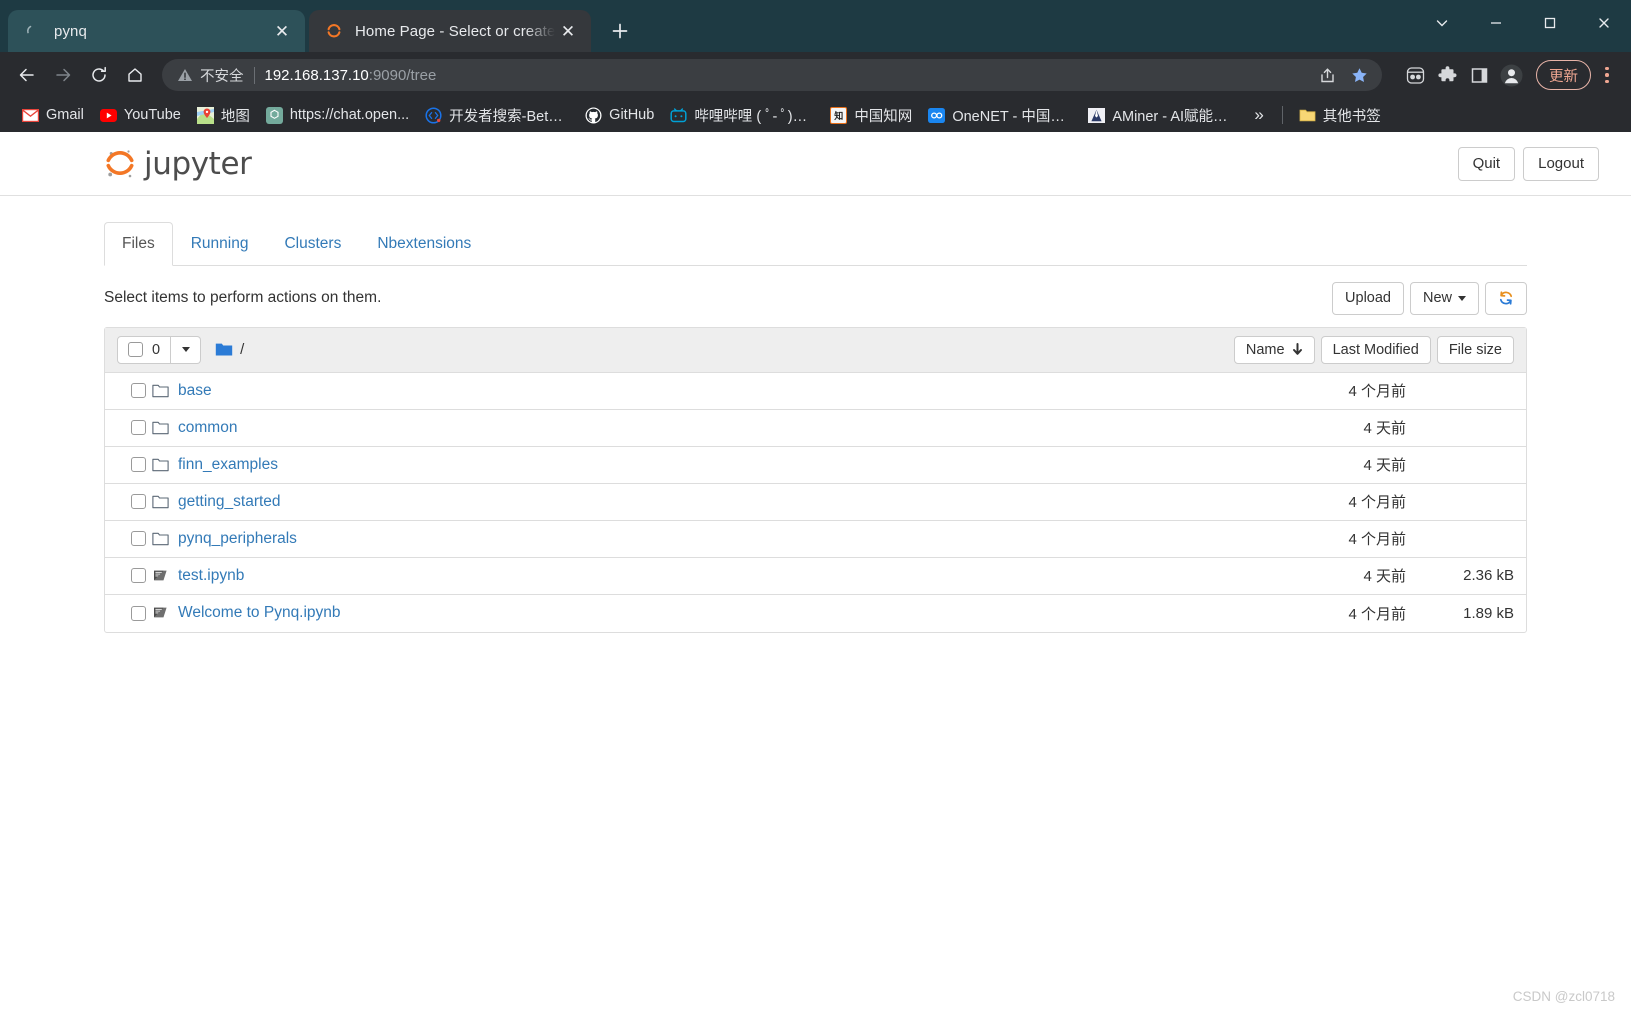 This screenshot has height=1011, width=1631. Describe the element at coordinates (53, 115) in the screenshot. I see `bookmark-gmail: Gmail` at that location.